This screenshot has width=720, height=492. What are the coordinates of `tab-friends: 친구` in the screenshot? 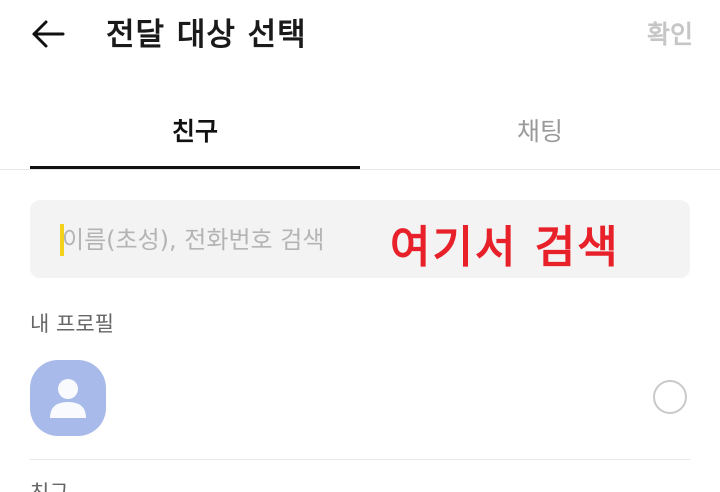 It's located at (195, 130).